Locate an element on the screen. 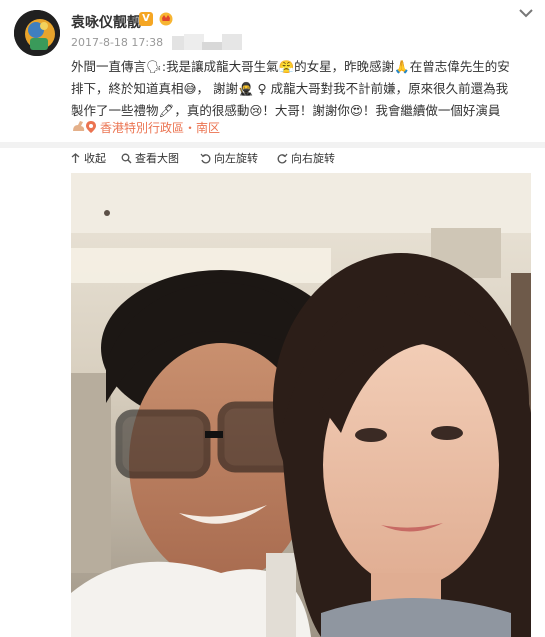 Image resolution: width=545 pixels, height=637 pixels. post-text-line: 外間一直傳言🗣:我是讓成龍大哥生氣😤的女星，昨晚感謝🙏在曾志偉先生的安 is located at coordinates (290, 66).